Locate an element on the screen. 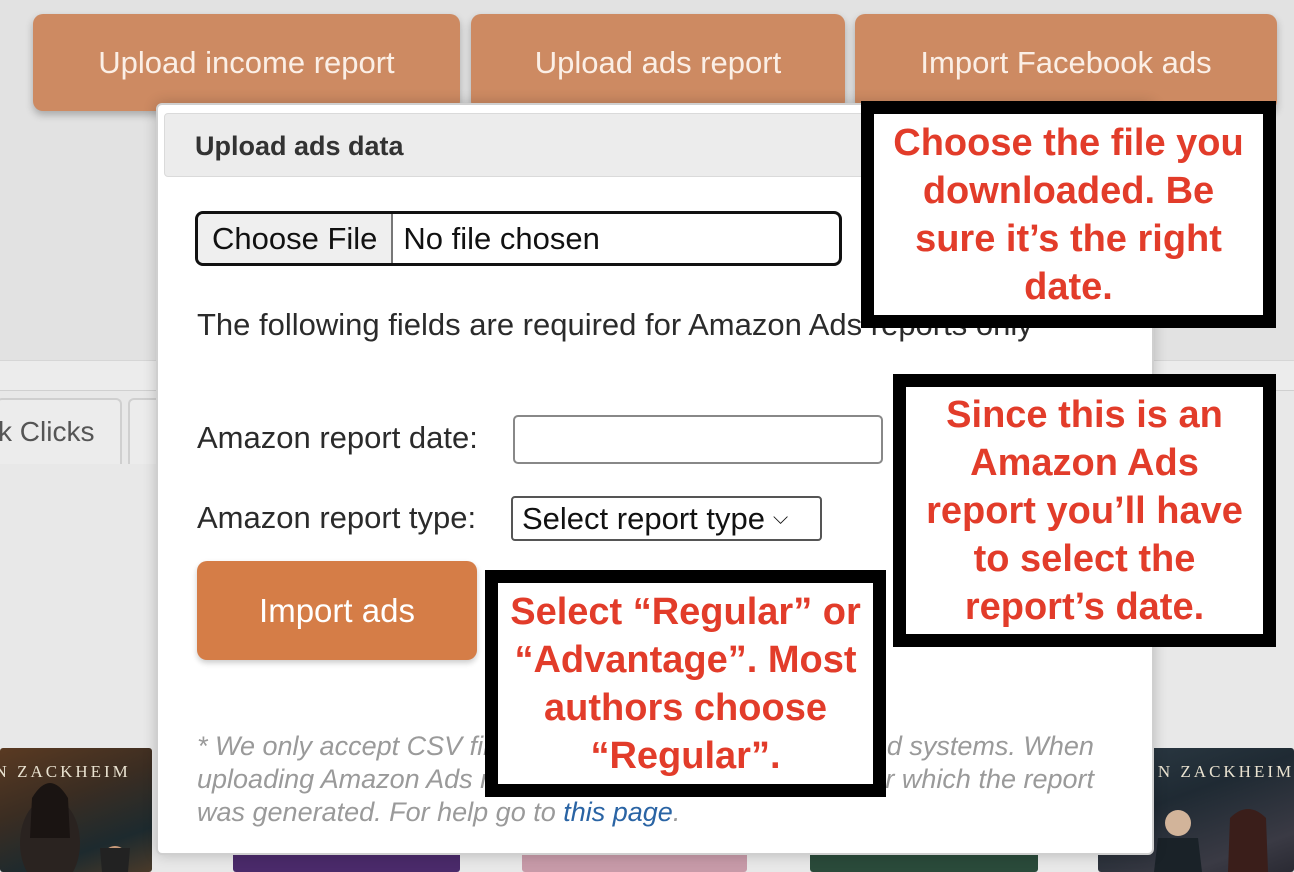  footnote-end: . is located at coordinates (676, 812).